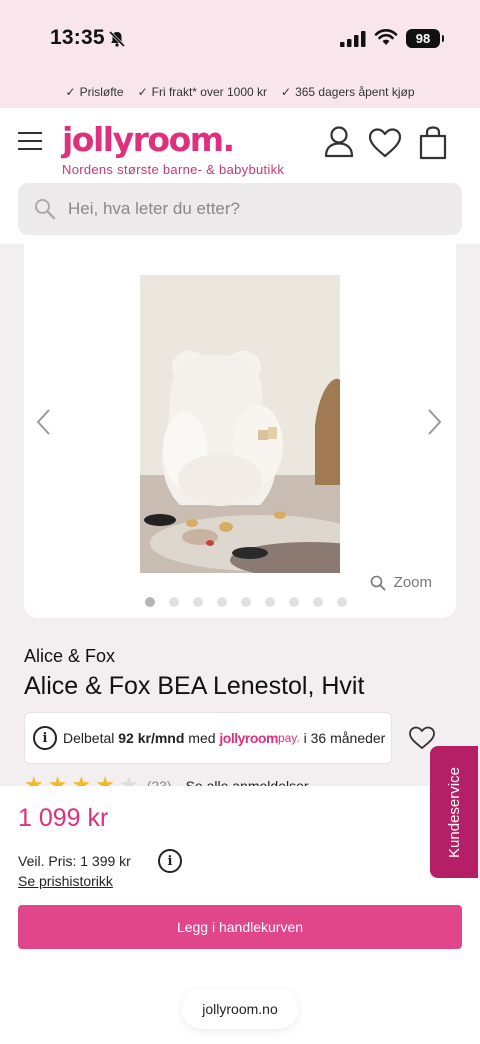 The image size is (480, 1044). I want to click on usp-label: Prisløfte, so click(101, 92).